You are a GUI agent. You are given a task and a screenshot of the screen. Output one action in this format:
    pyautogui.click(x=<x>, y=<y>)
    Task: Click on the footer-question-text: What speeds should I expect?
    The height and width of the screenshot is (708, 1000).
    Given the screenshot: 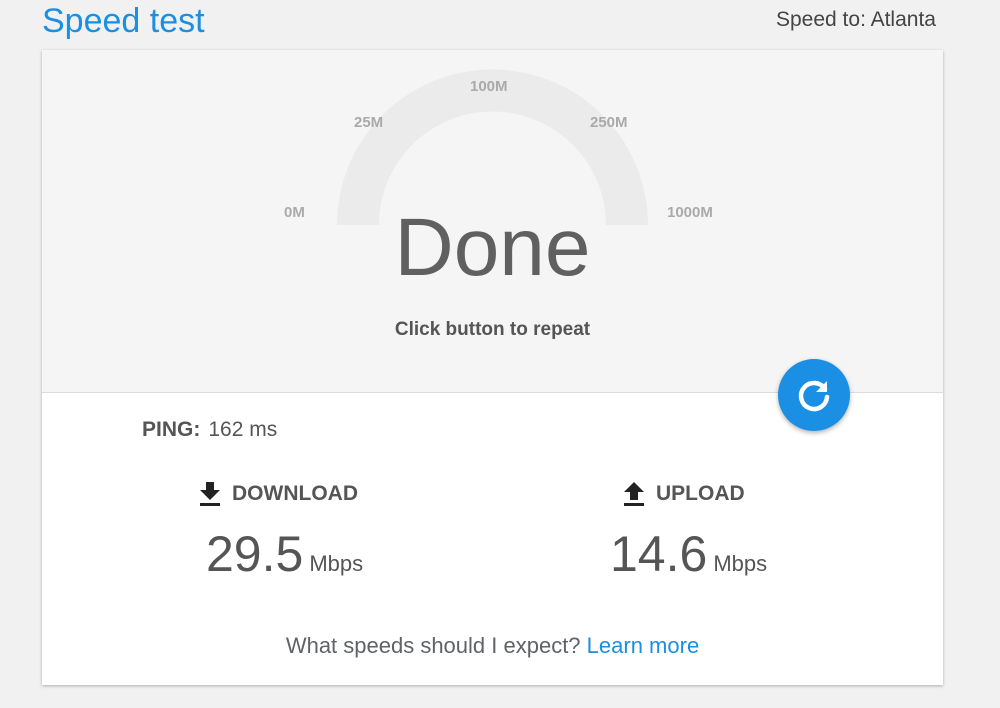 What is the action you would take?
    pyautogui.click(x=433, y=645)
    